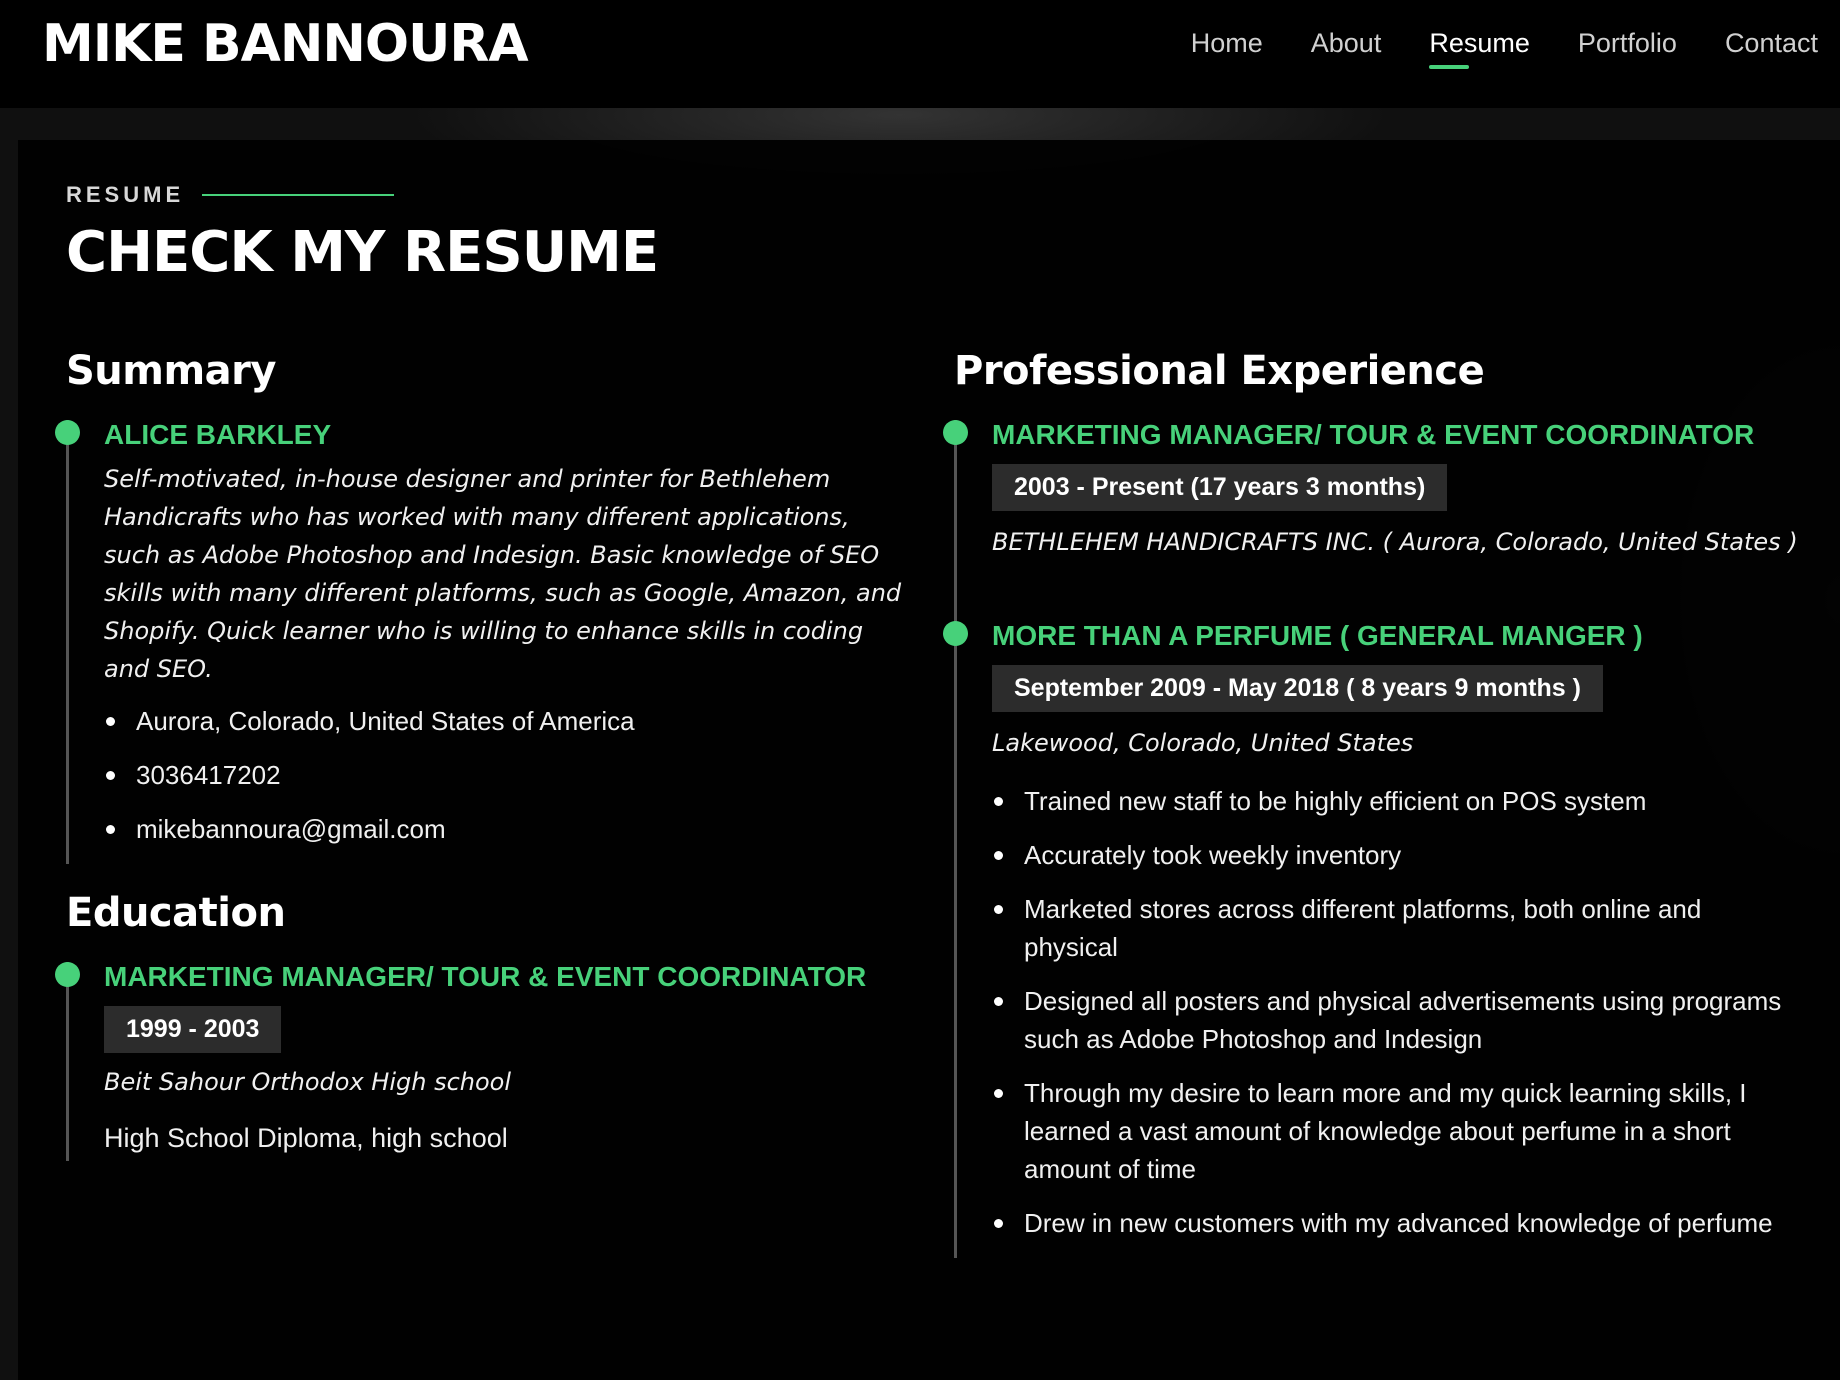 Image resolution: width=1840 pixels, height=1380 pixels. I want to click on experience-date: 2003 - Present (17 years 3 months), so click(1220, 487).